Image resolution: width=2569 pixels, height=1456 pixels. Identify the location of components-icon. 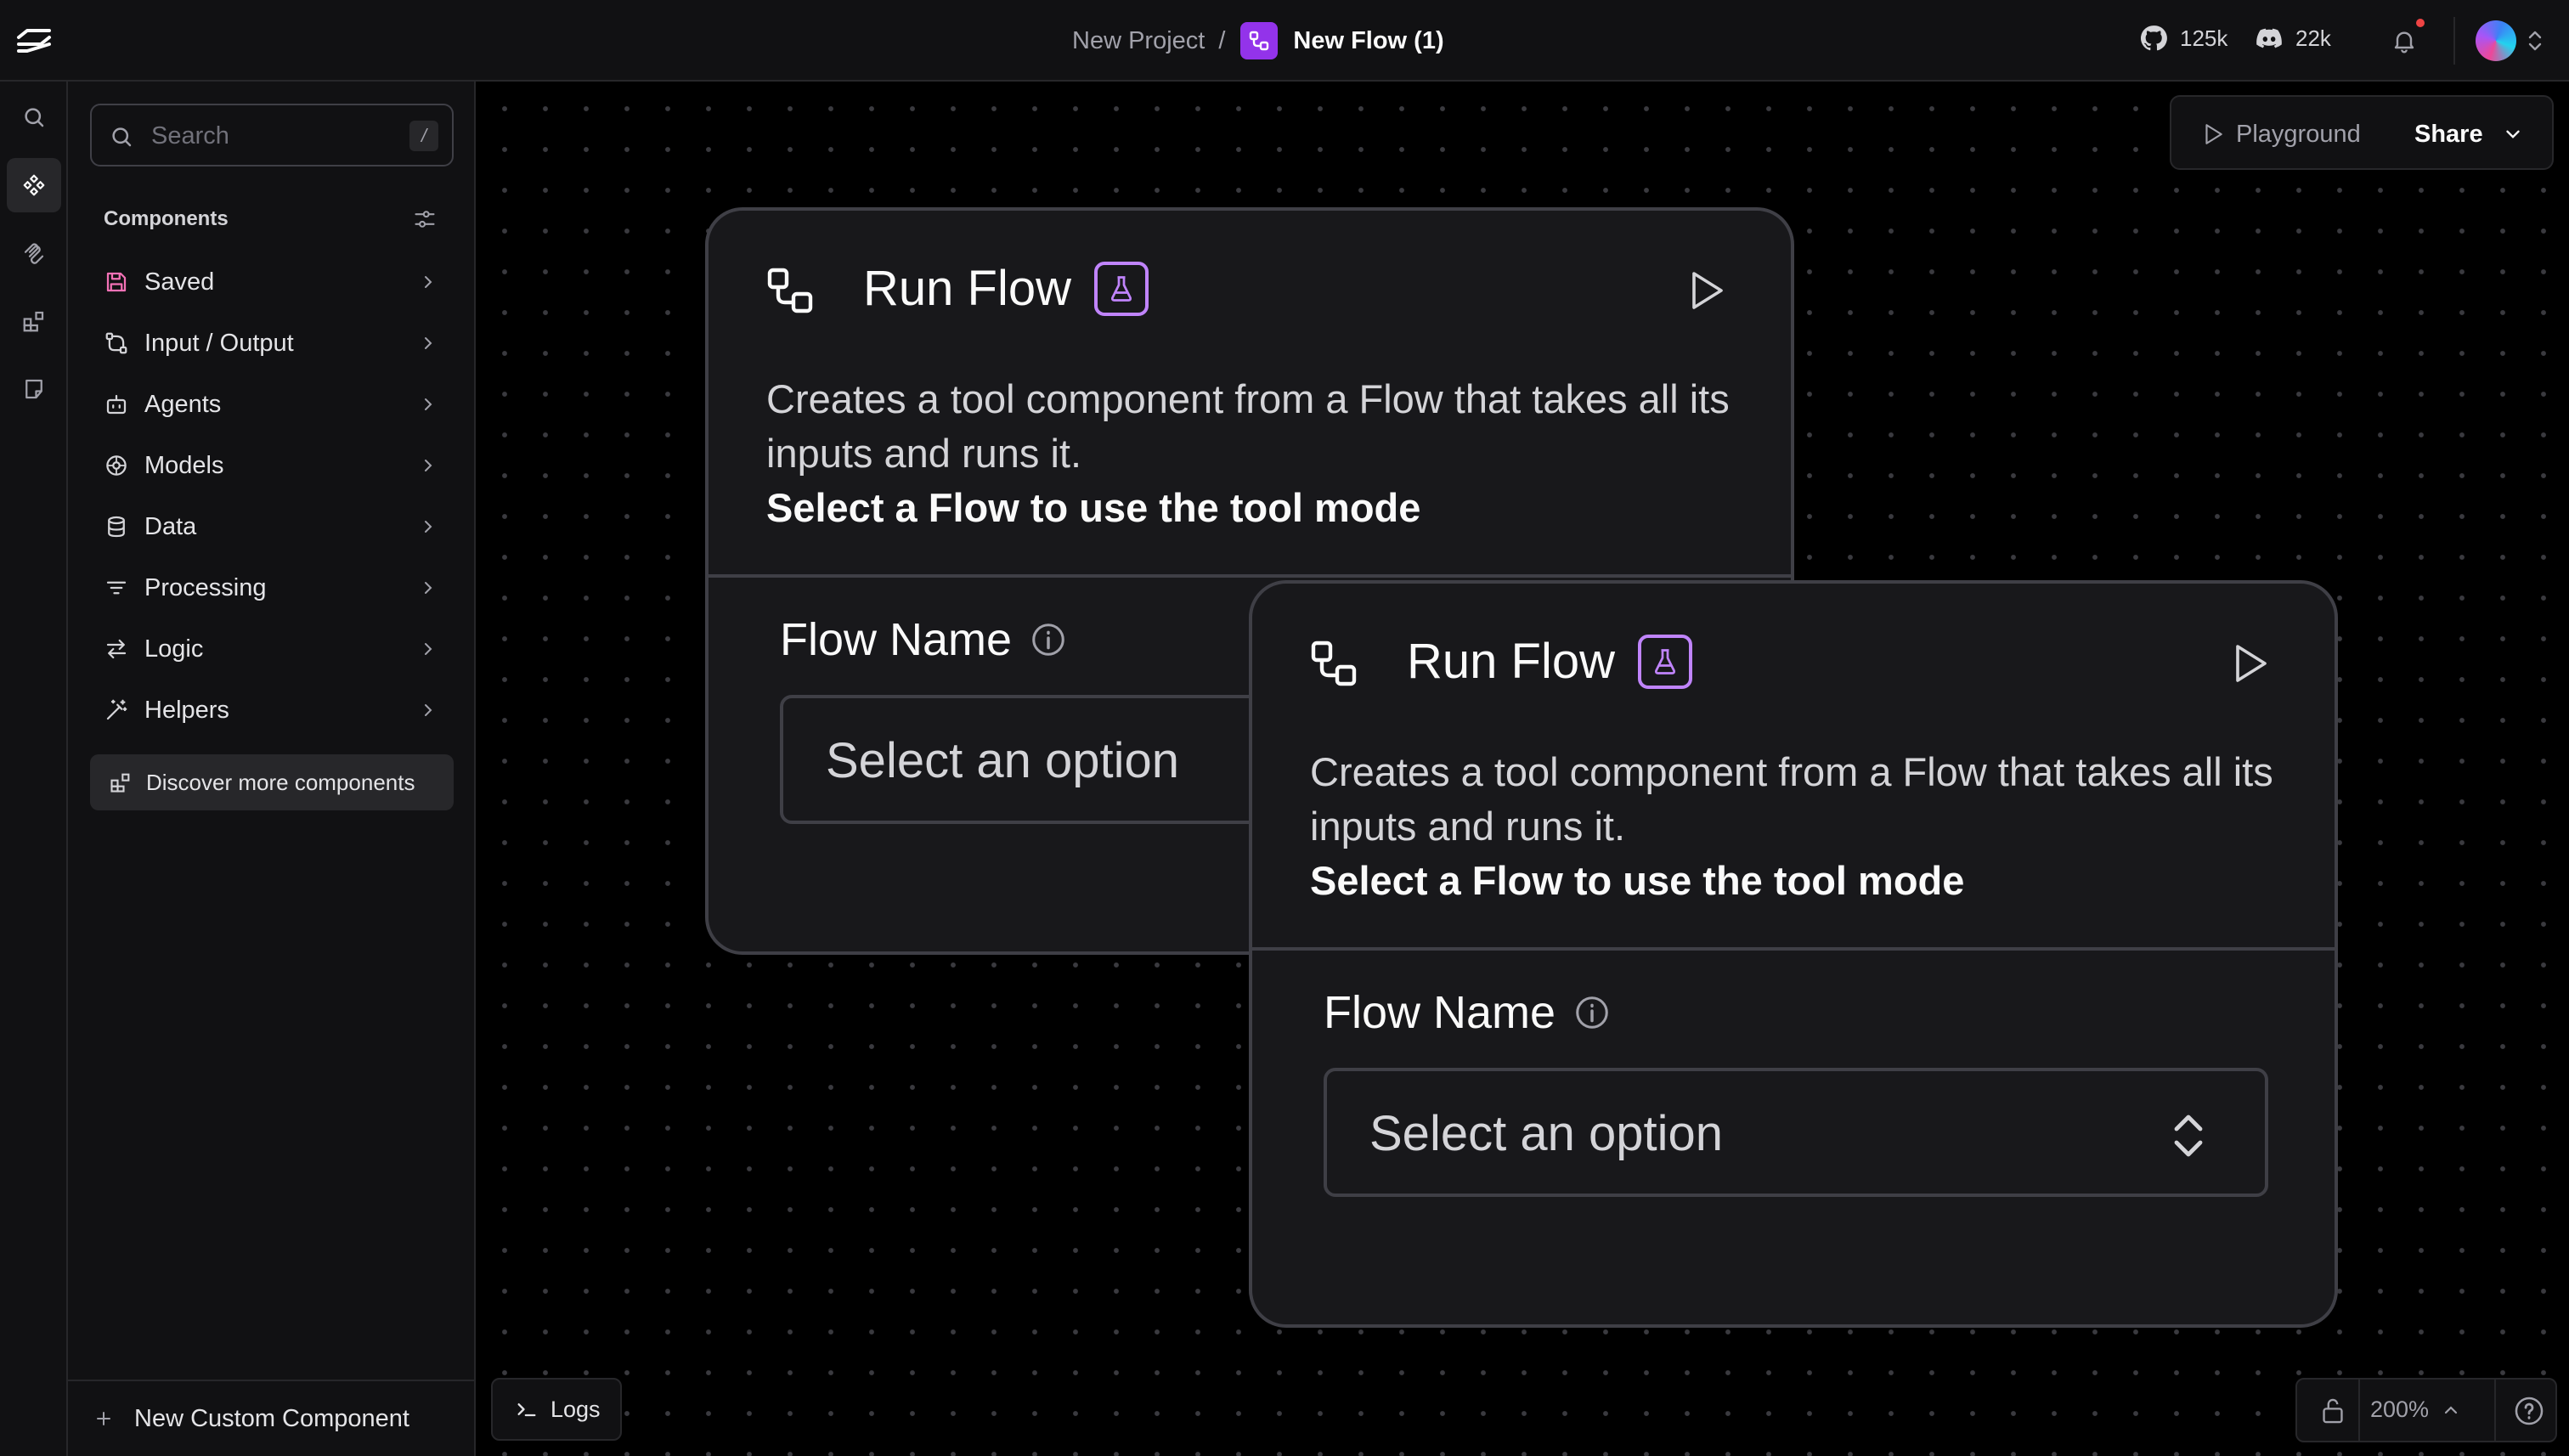
(34, 185).